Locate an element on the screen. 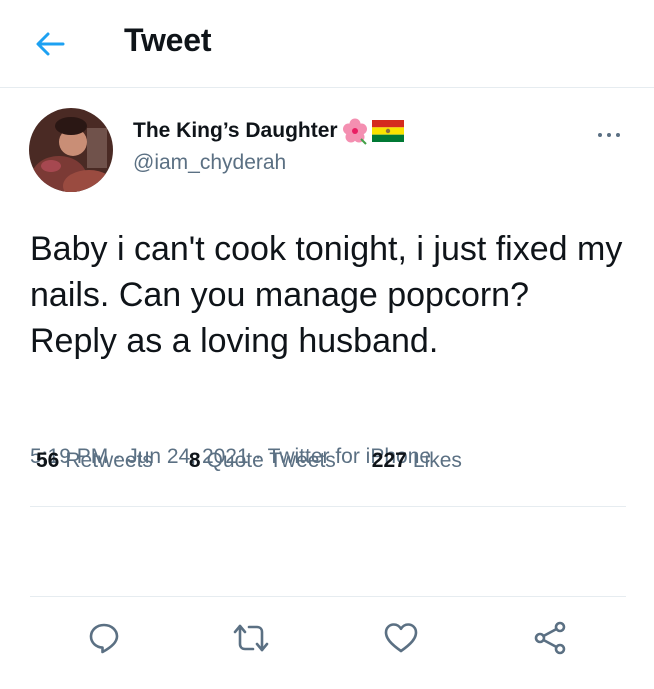  quote-tweets-stat: 8 Quote Tweets is located at coordinates (262, 461).